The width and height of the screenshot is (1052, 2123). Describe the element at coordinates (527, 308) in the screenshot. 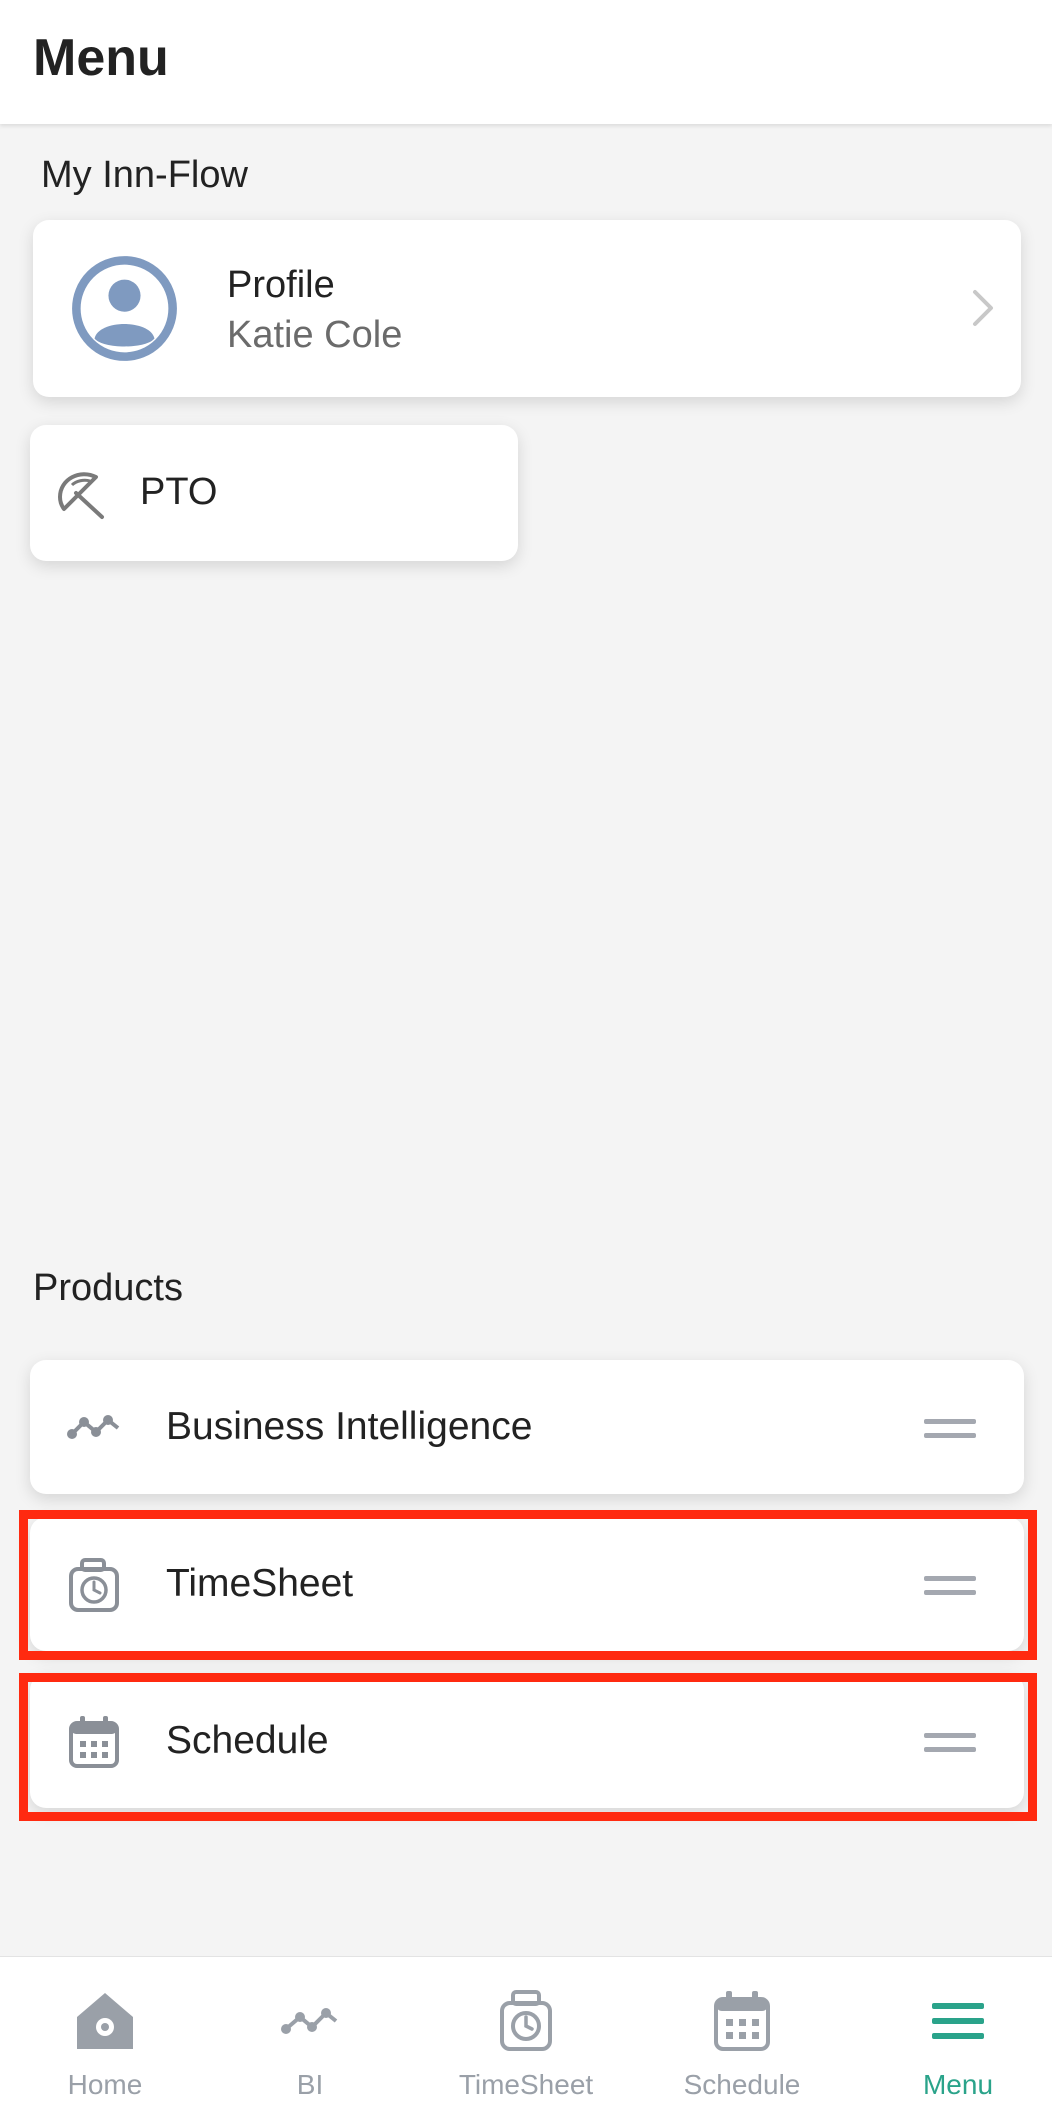

I see `profile-card: Profile Katie Cole` at that location.